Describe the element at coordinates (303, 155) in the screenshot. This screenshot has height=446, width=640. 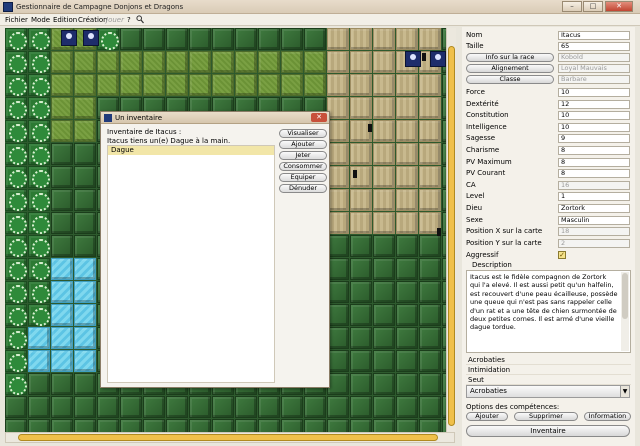
I see `jeter-button: Jeter` at that location.